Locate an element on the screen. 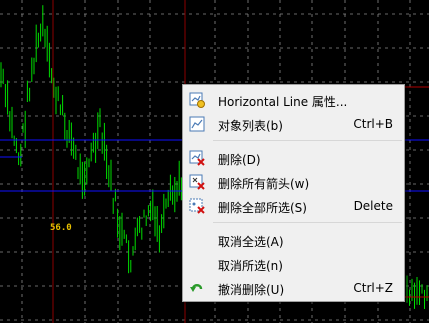 This screenshot has height=323, width=429. menu-item-label: 取消所选(n) is located at coordinates (250, 266).